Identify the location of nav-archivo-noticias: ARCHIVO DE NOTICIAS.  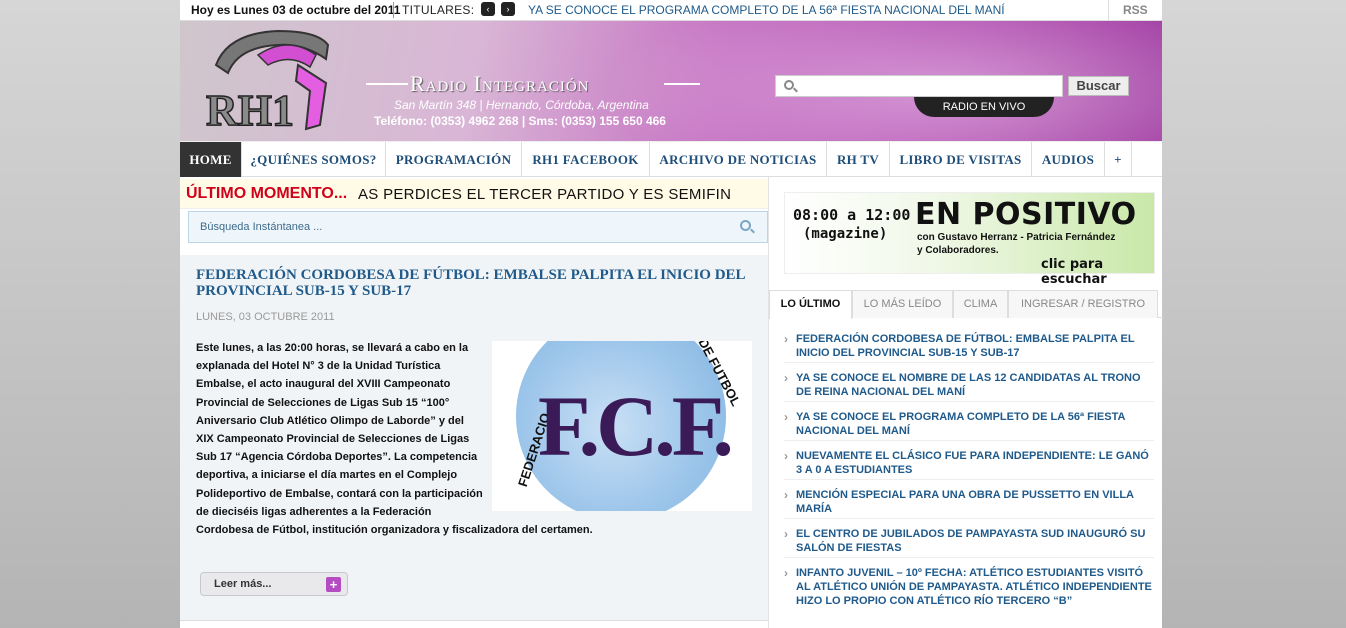
(738, 160).